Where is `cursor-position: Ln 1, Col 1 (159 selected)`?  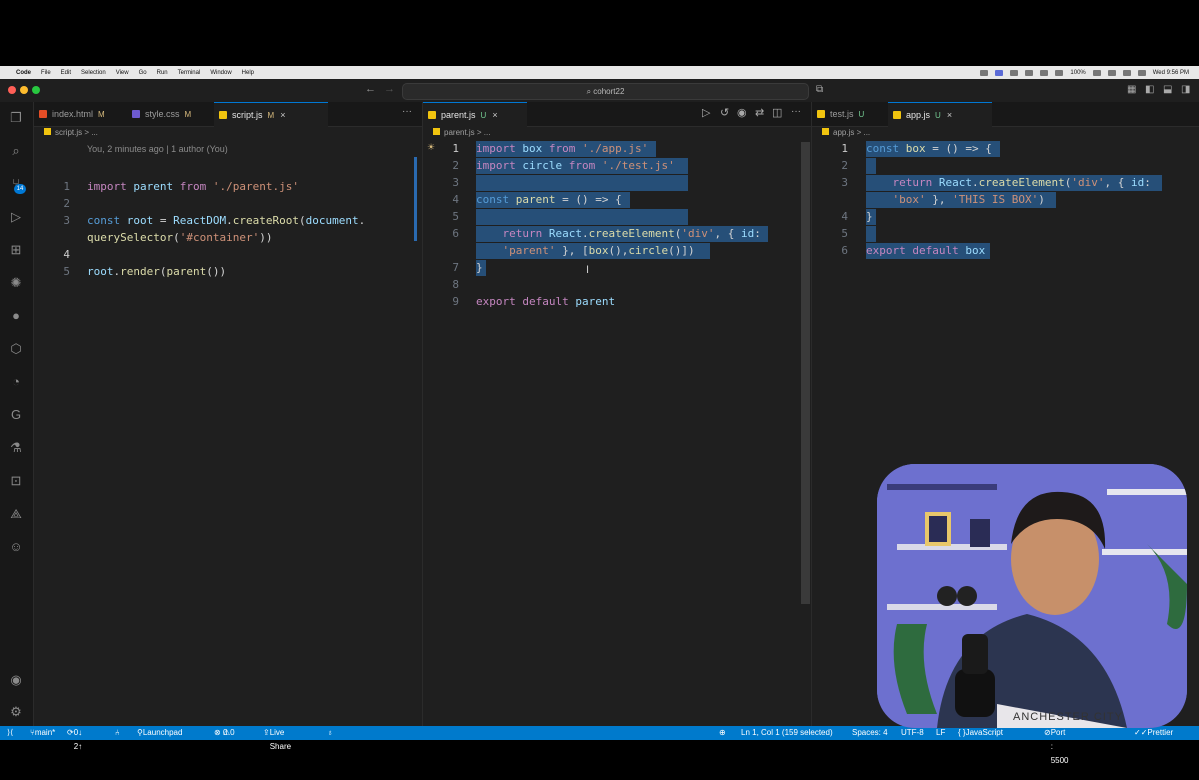 cursor-position: Ln 1, Col 1 (159 selected) is located at coordinates (787, 733).